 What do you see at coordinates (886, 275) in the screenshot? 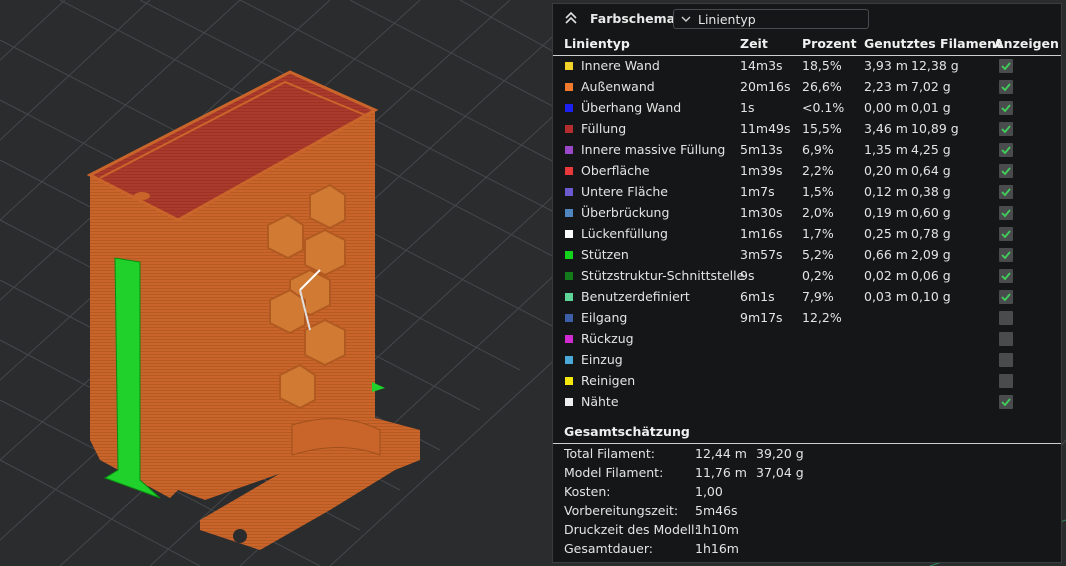
I see `filament-length: 0,02 m` at bounding box center [886, 275].